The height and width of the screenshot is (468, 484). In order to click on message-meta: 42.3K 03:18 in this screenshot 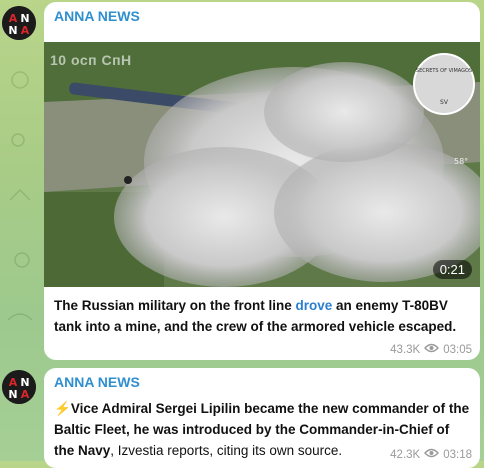, I will do `click(431, 454)`.